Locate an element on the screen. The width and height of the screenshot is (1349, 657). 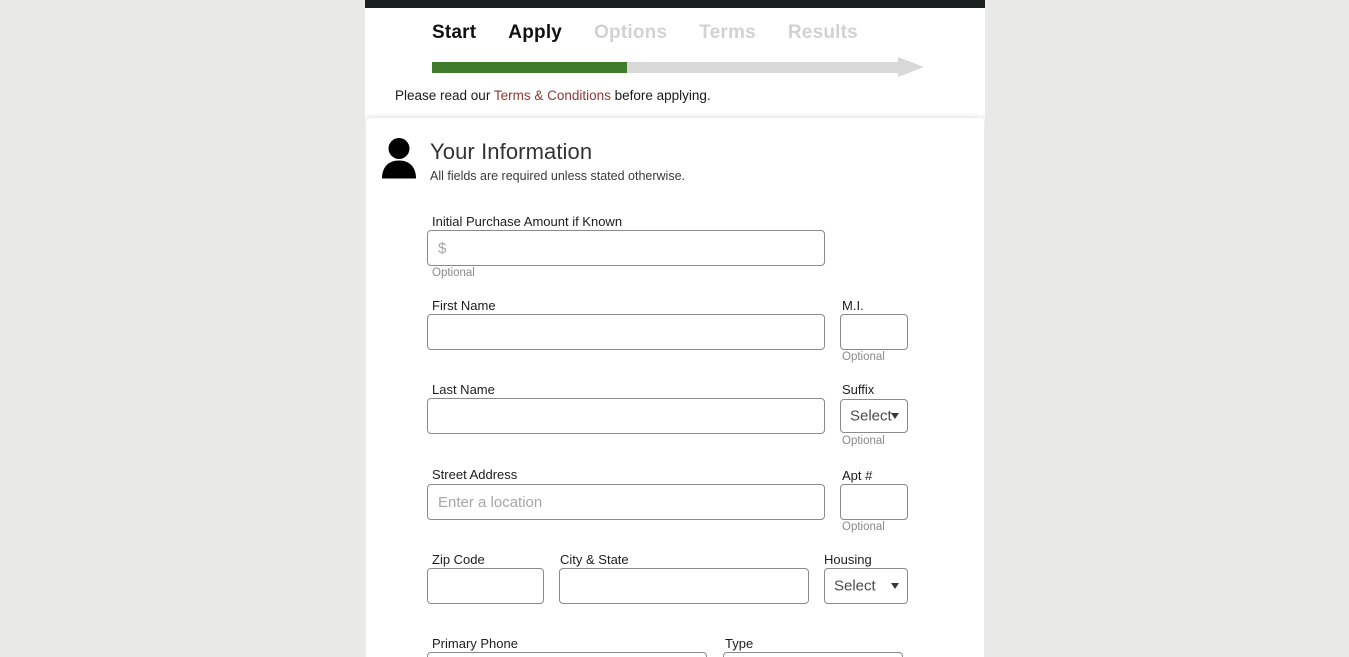
step-start: Start is located at coordinates (454, 33).